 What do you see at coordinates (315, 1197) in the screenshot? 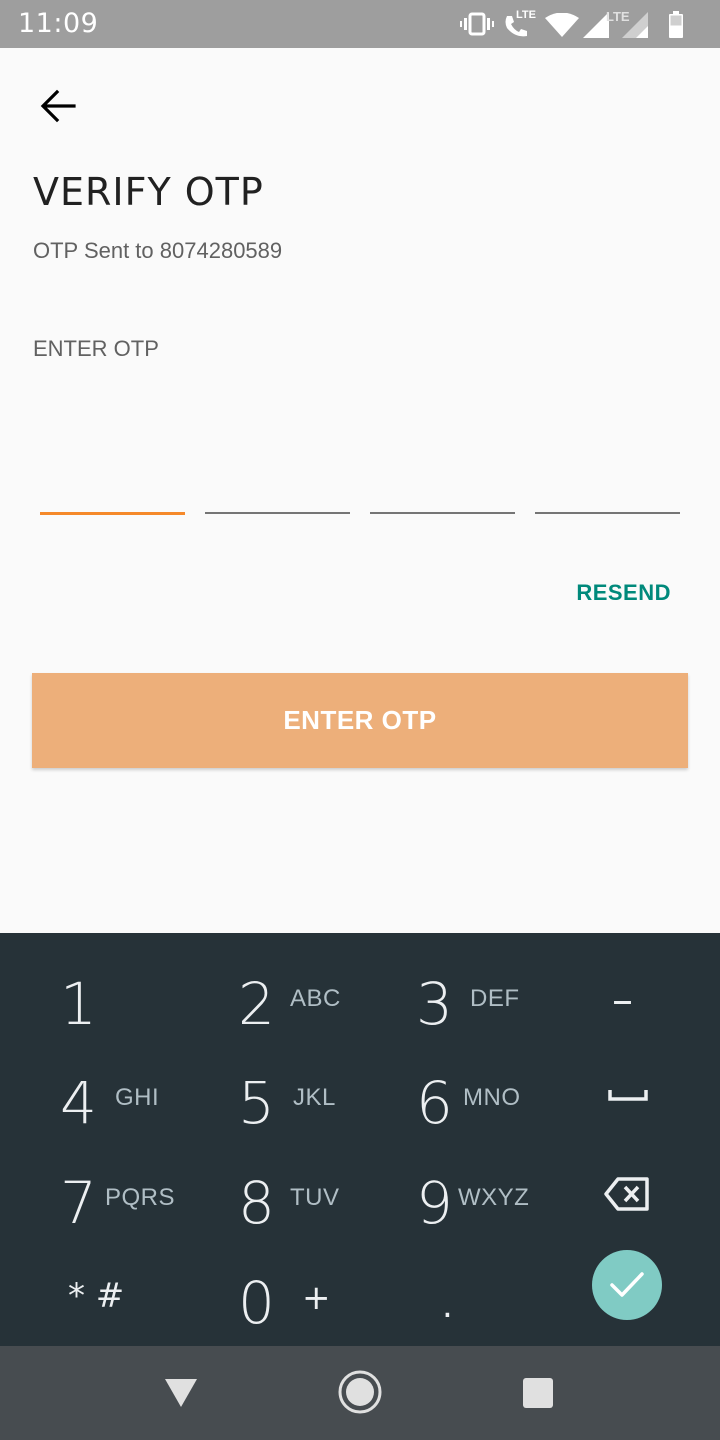
I see `key-letters: TUV` at bounding box center [315, 1197].